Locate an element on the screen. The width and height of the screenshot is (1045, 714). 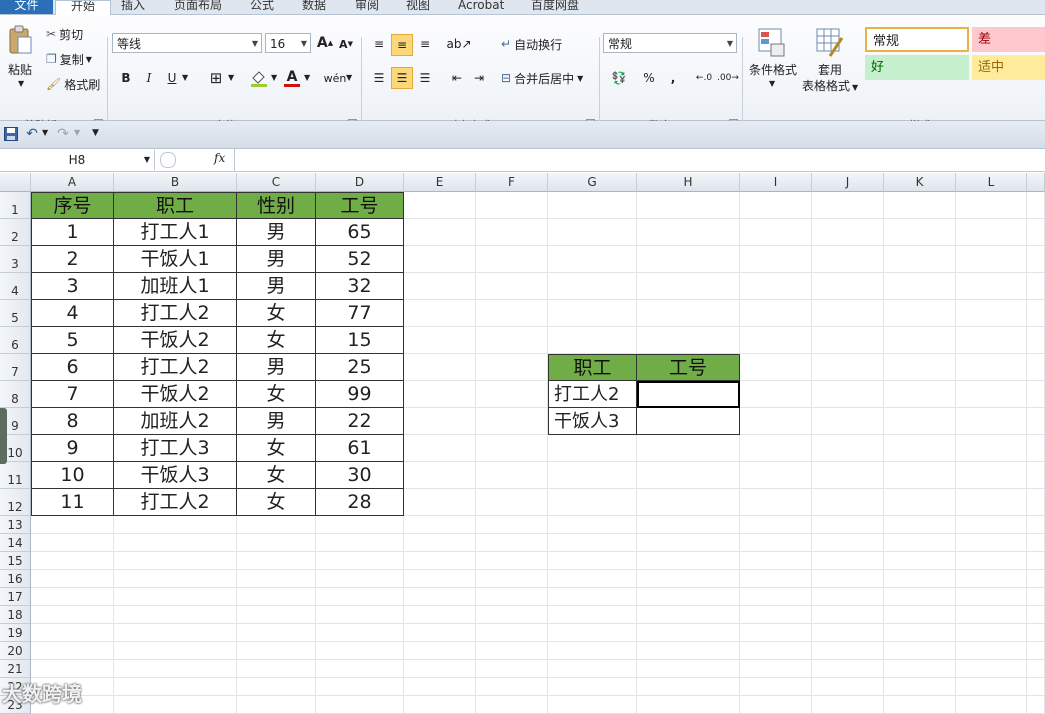
row-header-8: 8 is located at coordinates (15, 394).